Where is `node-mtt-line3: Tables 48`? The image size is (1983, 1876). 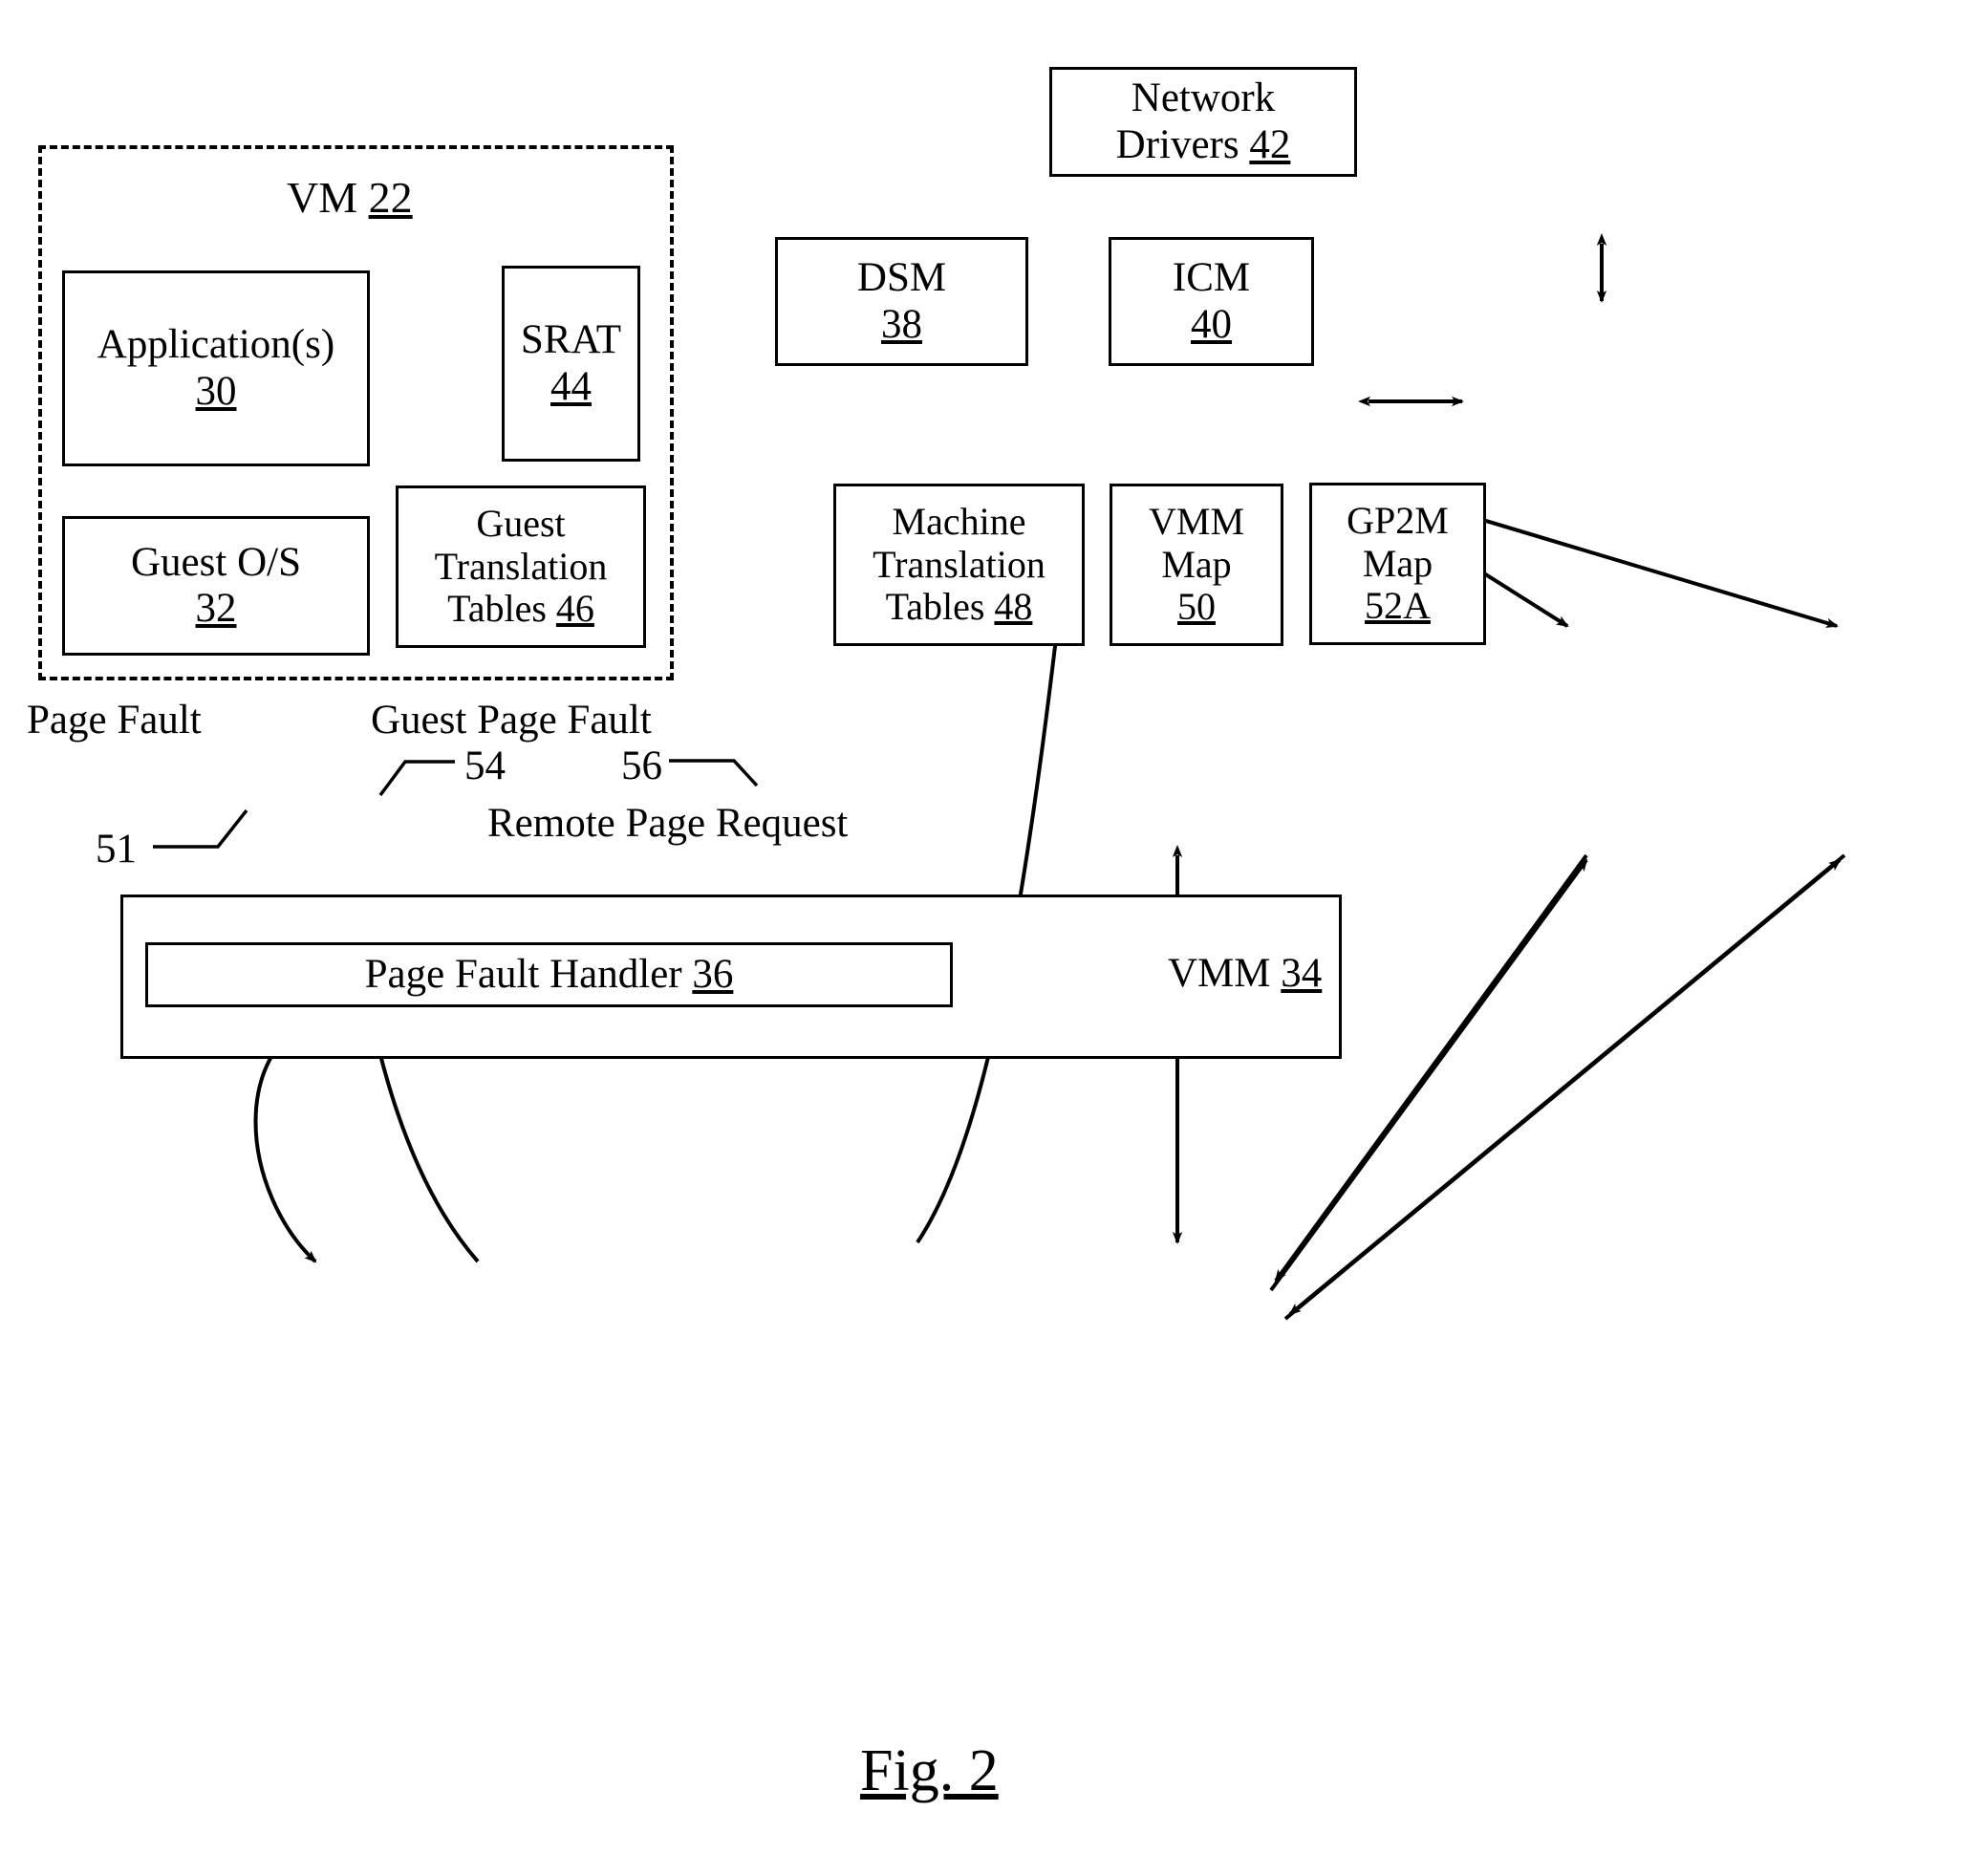
node-mtt-line3: Tables 48 is located at coordinates (959, 607).